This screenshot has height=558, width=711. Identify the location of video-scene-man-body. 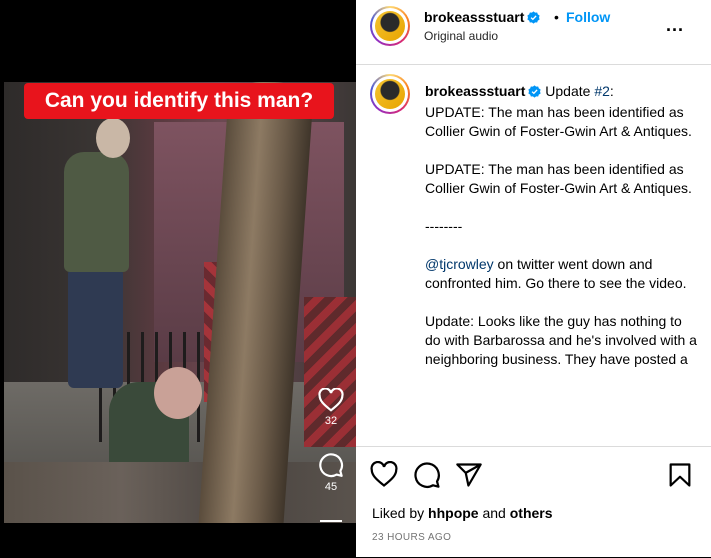
(96, 212).